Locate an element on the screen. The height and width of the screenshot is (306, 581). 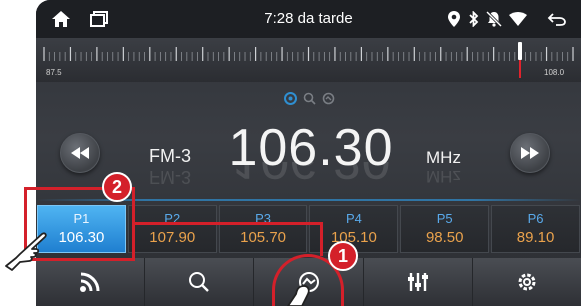
unit-label: MHz is located at coordinates (443, 157).